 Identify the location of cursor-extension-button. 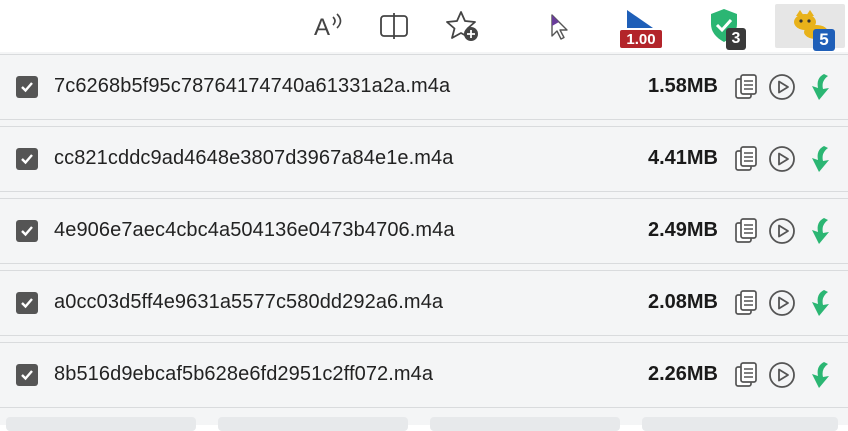
(558, 26).